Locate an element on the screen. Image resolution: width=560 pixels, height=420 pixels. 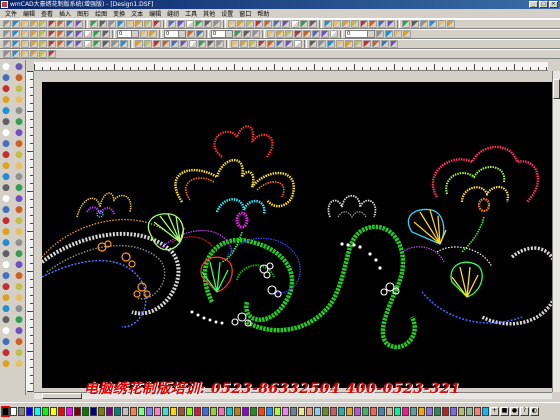
circle-mode-icon: ● is located at coordinates (514, 411).